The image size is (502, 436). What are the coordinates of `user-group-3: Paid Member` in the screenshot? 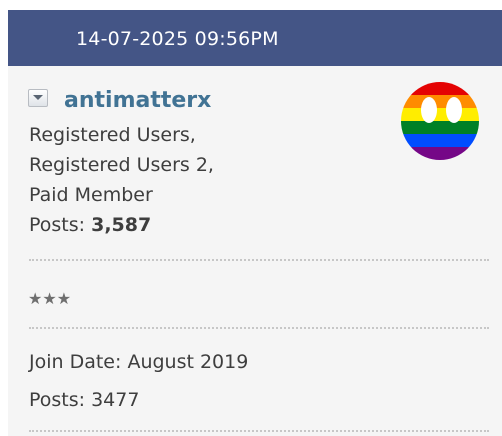 It's located at (91, 195).